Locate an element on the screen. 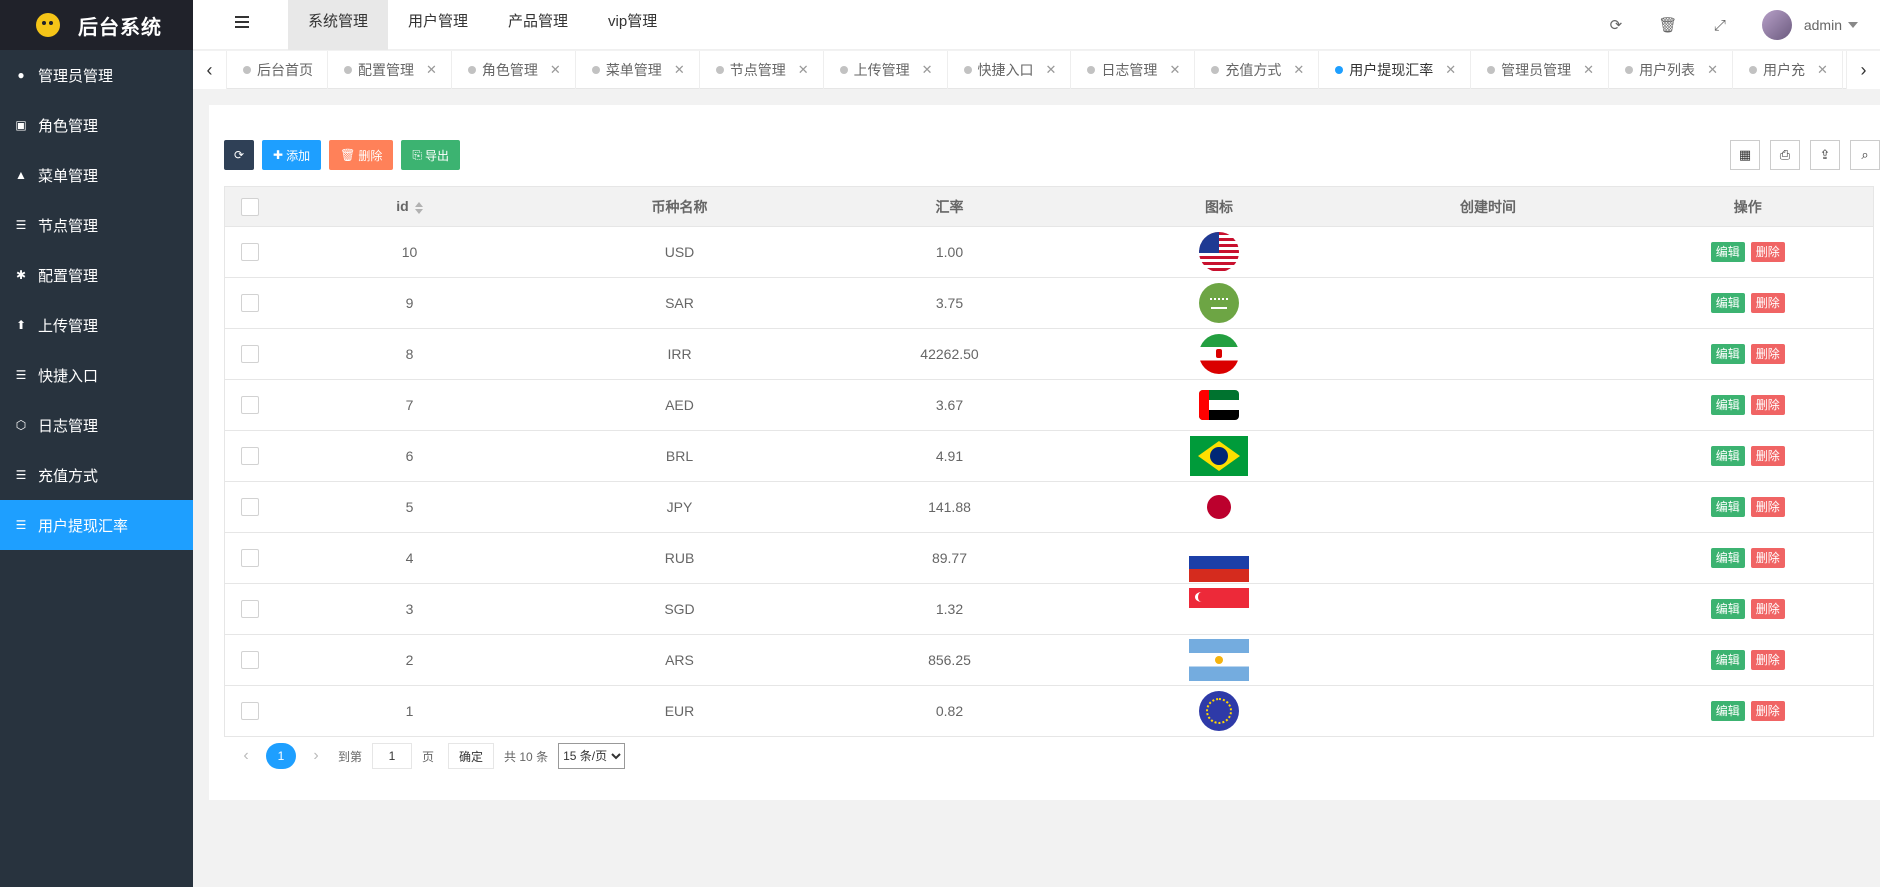 This screenshot has width=1880, height=887. tab: 快捷入口 ✕ is located at coordinates (1010, 70).